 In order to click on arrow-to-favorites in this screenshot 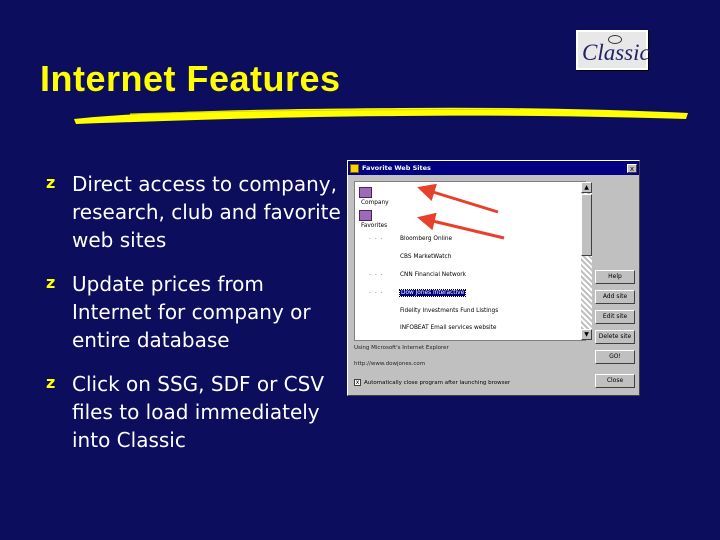, I will do `click(461, 226)`.